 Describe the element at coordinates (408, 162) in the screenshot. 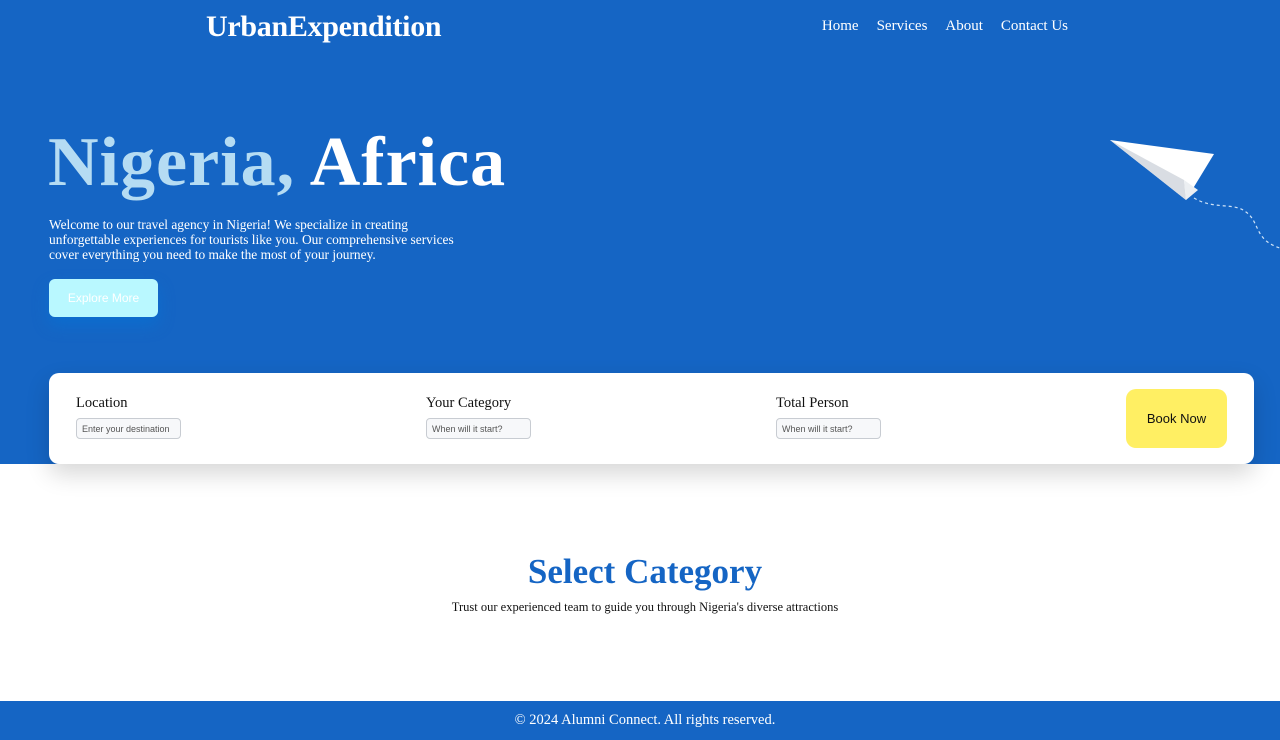

I see `hero-title-continent: Africa` at that location.